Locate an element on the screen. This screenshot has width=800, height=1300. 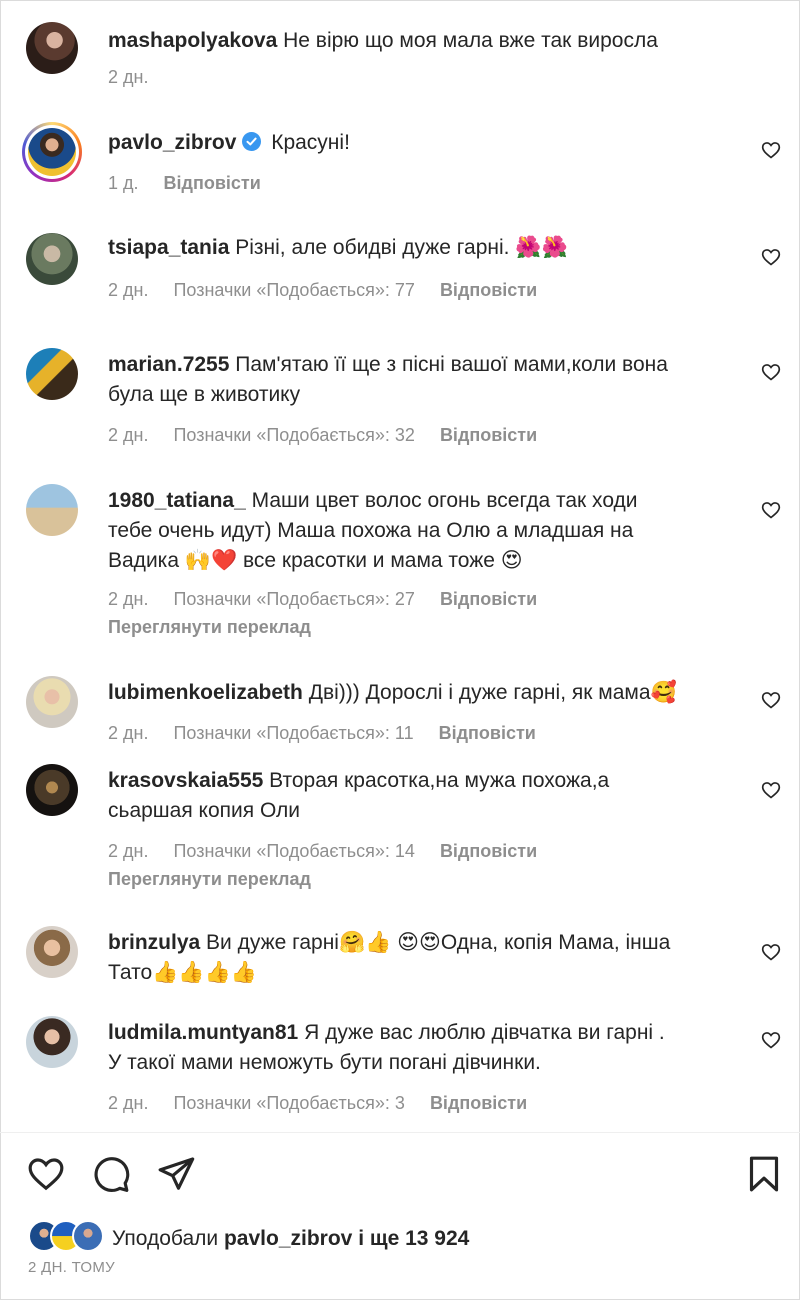
comment-username: lubimenkoelizabeth is located at coordinates (205, 692).